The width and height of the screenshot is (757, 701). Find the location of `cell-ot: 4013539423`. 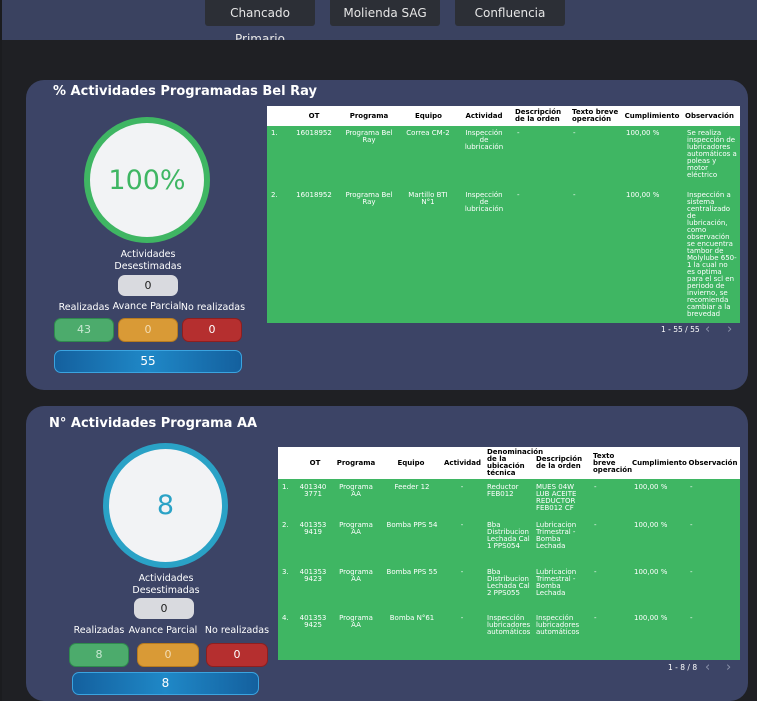

cell-ot: 4013539423 is located at coordinates (313, 575).